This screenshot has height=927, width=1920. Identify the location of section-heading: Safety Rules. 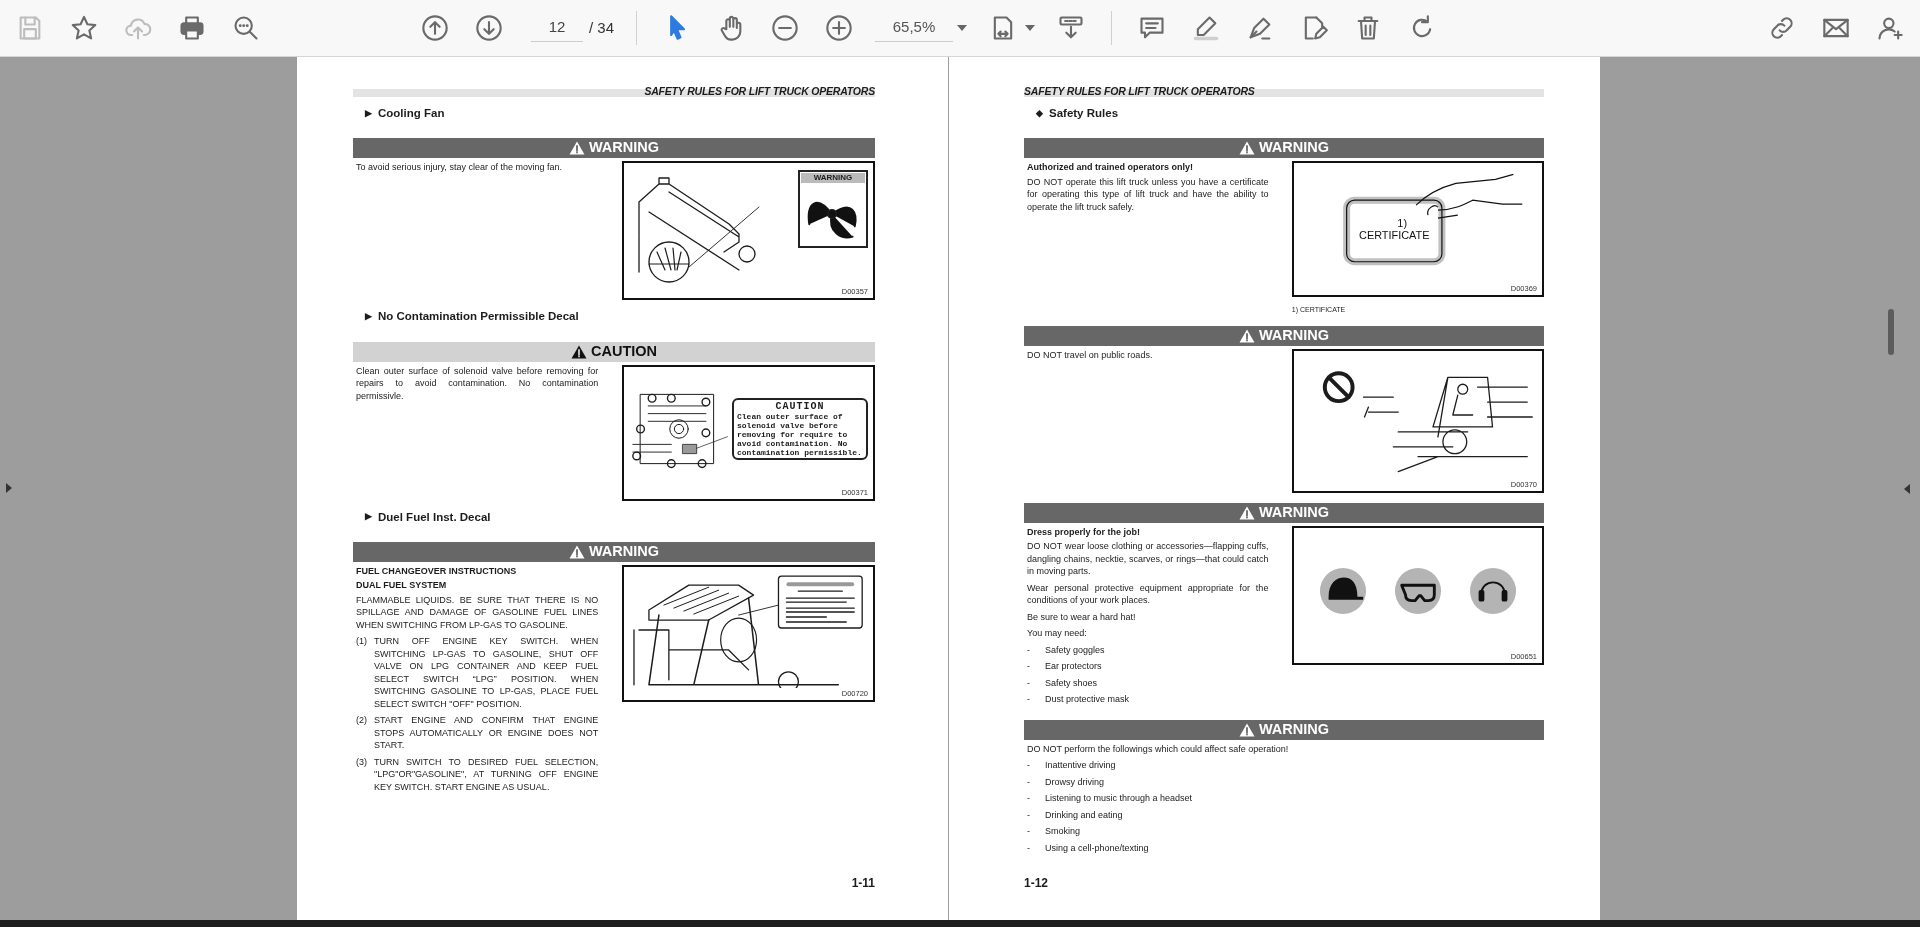
(1084, 113).